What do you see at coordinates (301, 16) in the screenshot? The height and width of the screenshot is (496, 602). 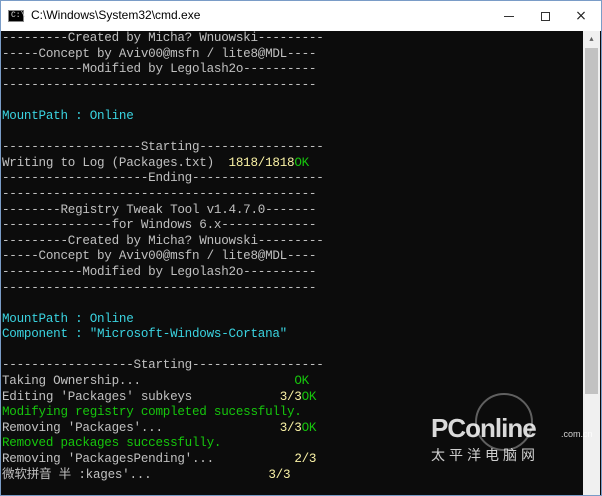 I see `title-bar: C:\ C:\Windows\System32\cmd.exe ×` at bounding box center [301, 16].